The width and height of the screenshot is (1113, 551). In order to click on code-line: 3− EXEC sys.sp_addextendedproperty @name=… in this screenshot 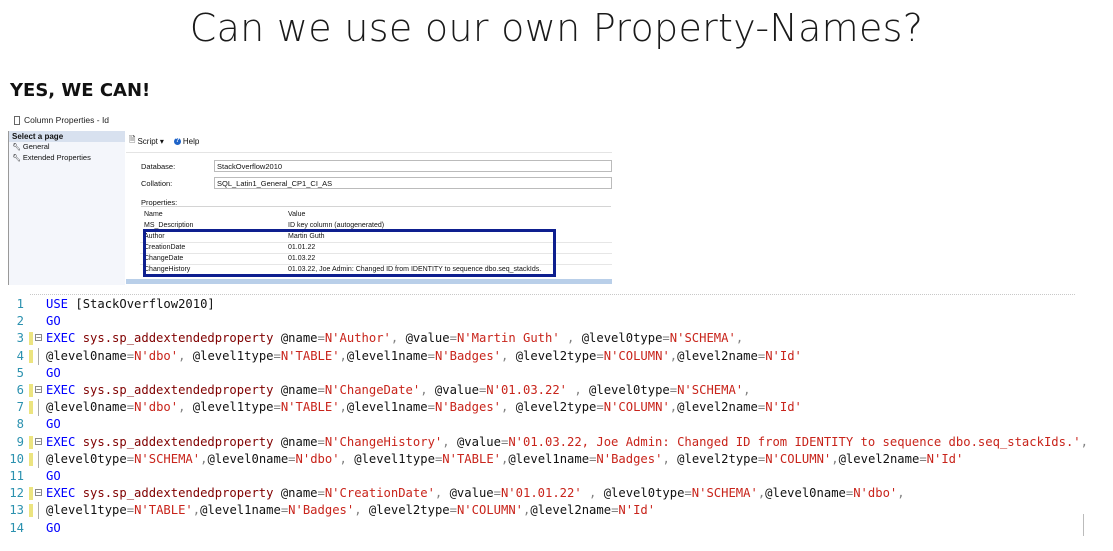, I will do `click(550, 338)`.